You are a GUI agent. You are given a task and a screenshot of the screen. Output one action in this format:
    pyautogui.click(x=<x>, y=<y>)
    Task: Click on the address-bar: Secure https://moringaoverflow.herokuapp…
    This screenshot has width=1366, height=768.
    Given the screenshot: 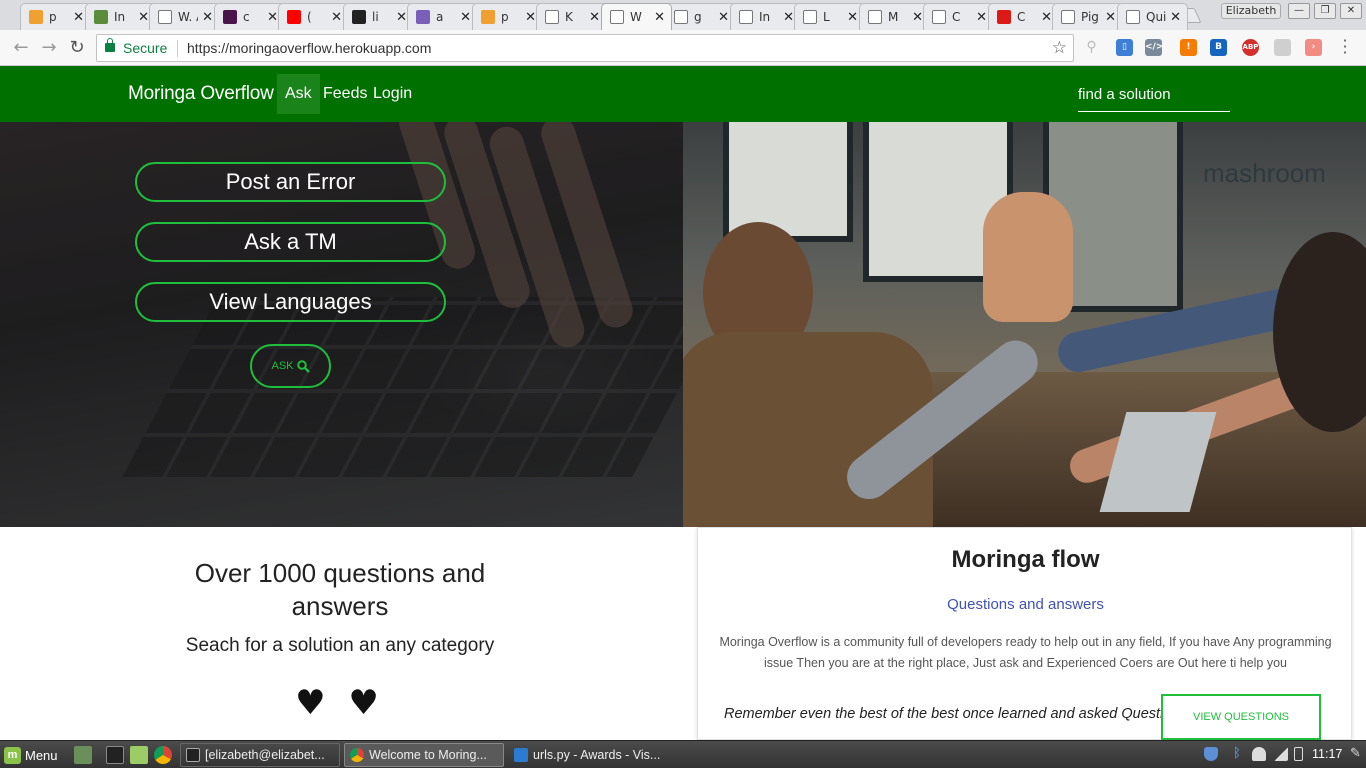 What is the action you would take?
    pyautogui.click(x=585, y=48)
    